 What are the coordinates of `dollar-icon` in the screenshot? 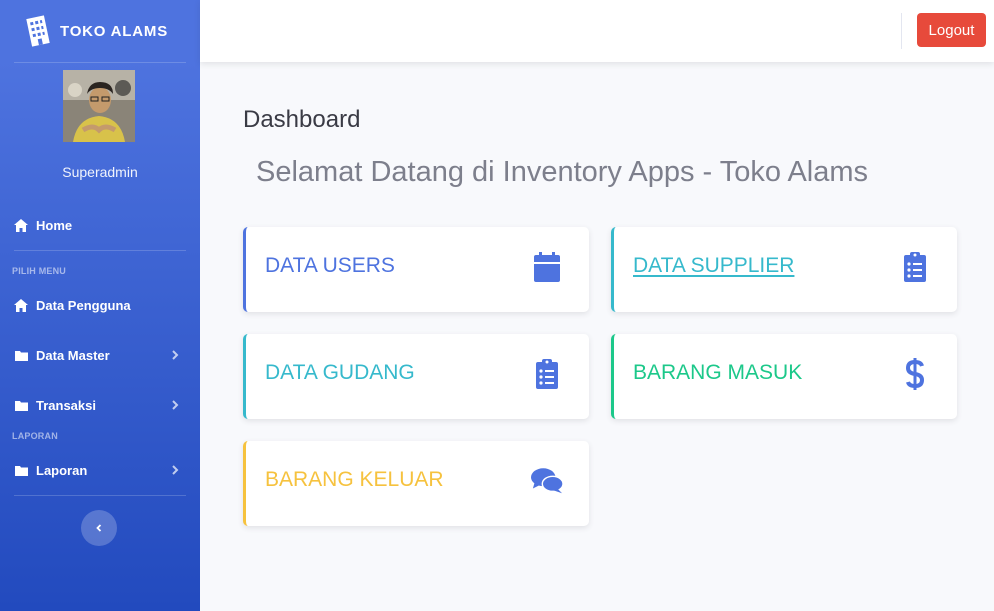 It's located at (915, 374).